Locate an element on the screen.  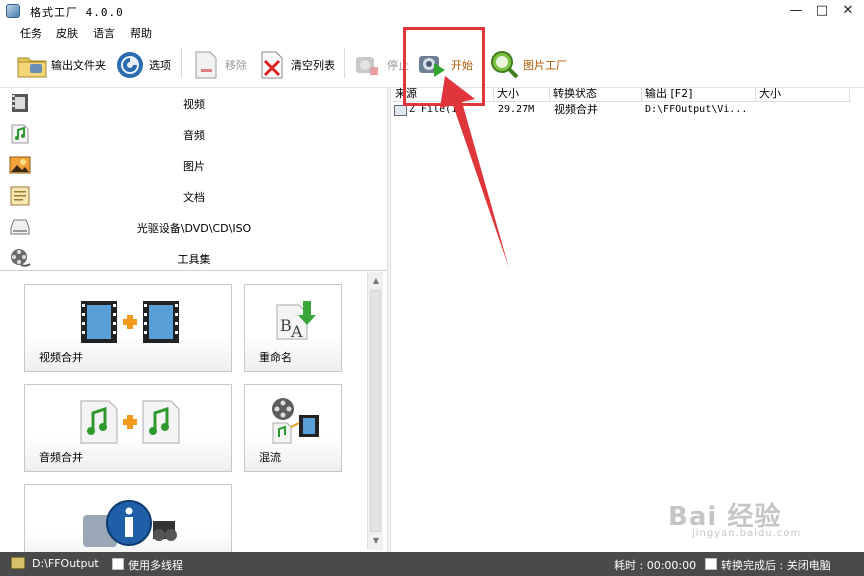
menu-language: 语言 is located at coordinates (104, 33).